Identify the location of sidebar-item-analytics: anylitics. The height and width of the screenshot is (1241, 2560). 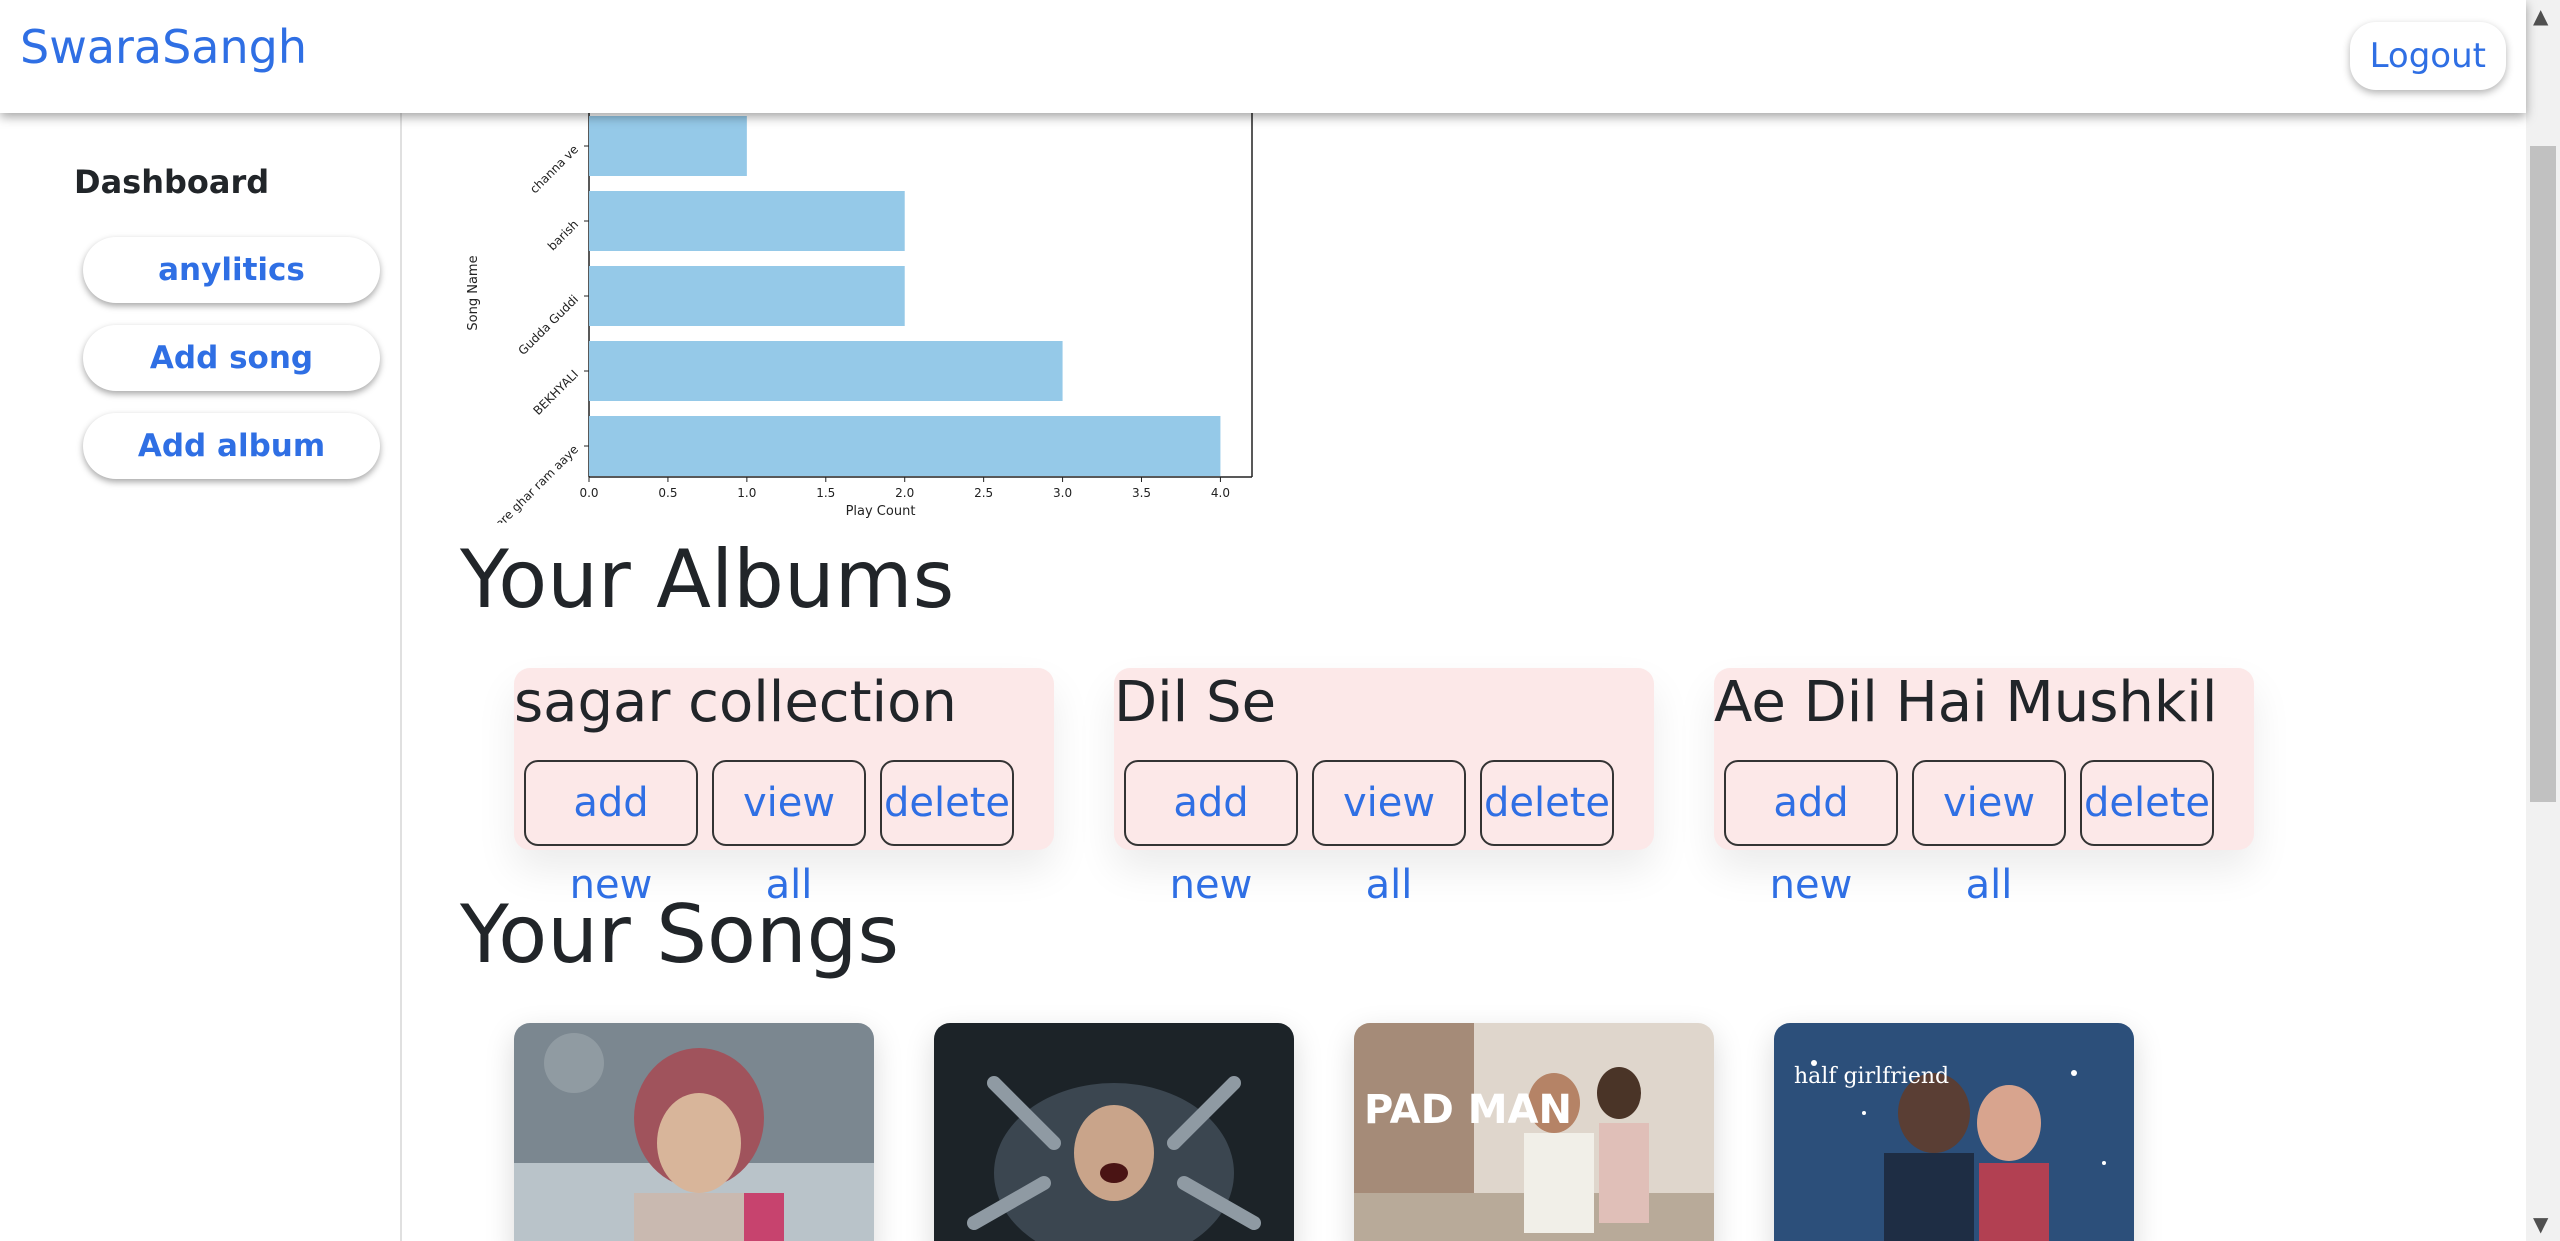
(231, 270).